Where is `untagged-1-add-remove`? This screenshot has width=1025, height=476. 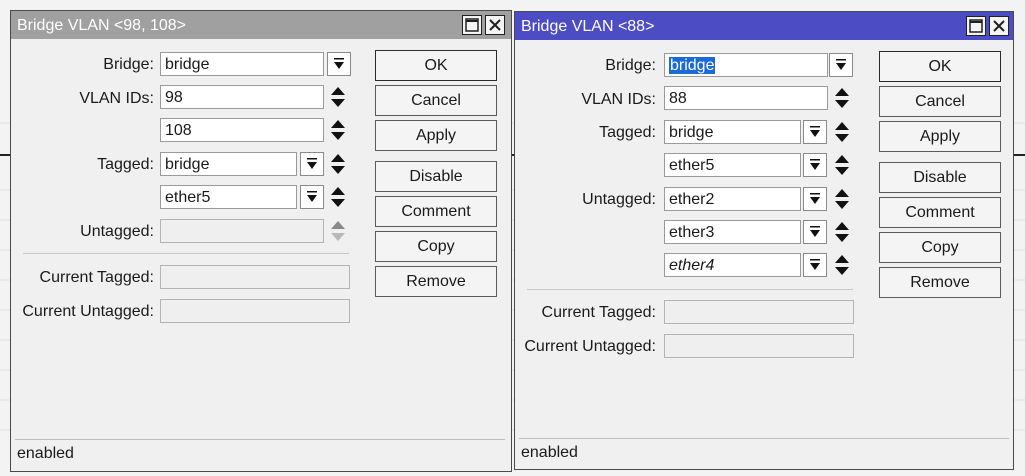 untagged-1-add-remove is located at coordinates (842, 199).